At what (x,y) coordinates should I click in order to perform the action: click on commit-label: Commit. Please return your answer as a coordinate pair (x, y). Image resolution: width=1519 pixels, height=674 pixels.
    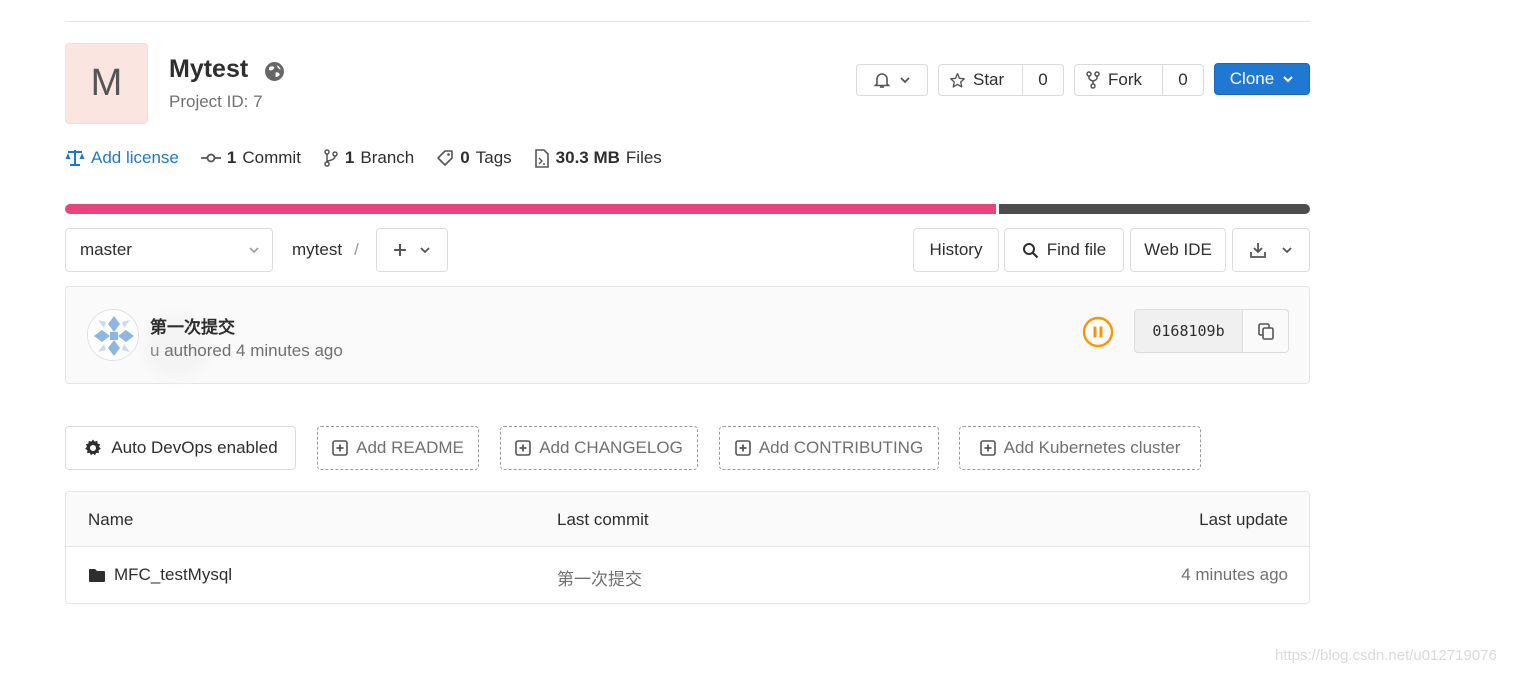
    Looking at the image, I should click on (271, 157).